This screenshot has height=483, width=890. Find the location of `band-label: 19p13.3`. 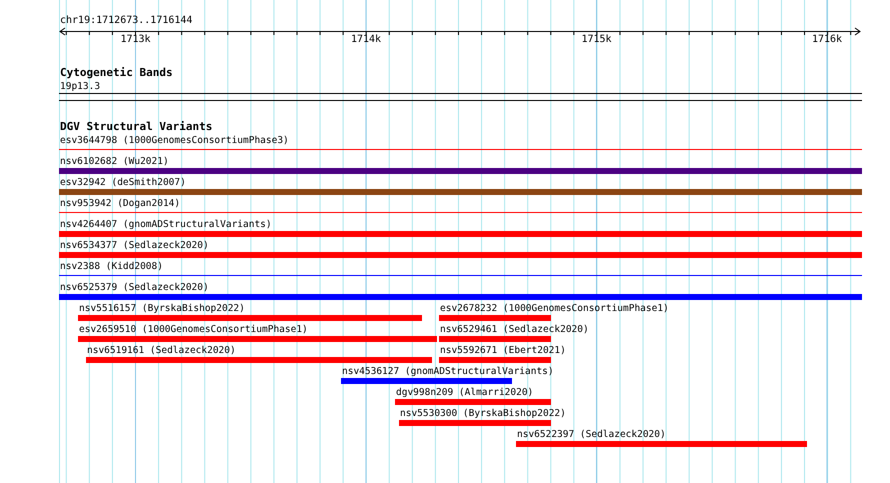

band-label: 19p13.3 is located at coordinates (80, 86).